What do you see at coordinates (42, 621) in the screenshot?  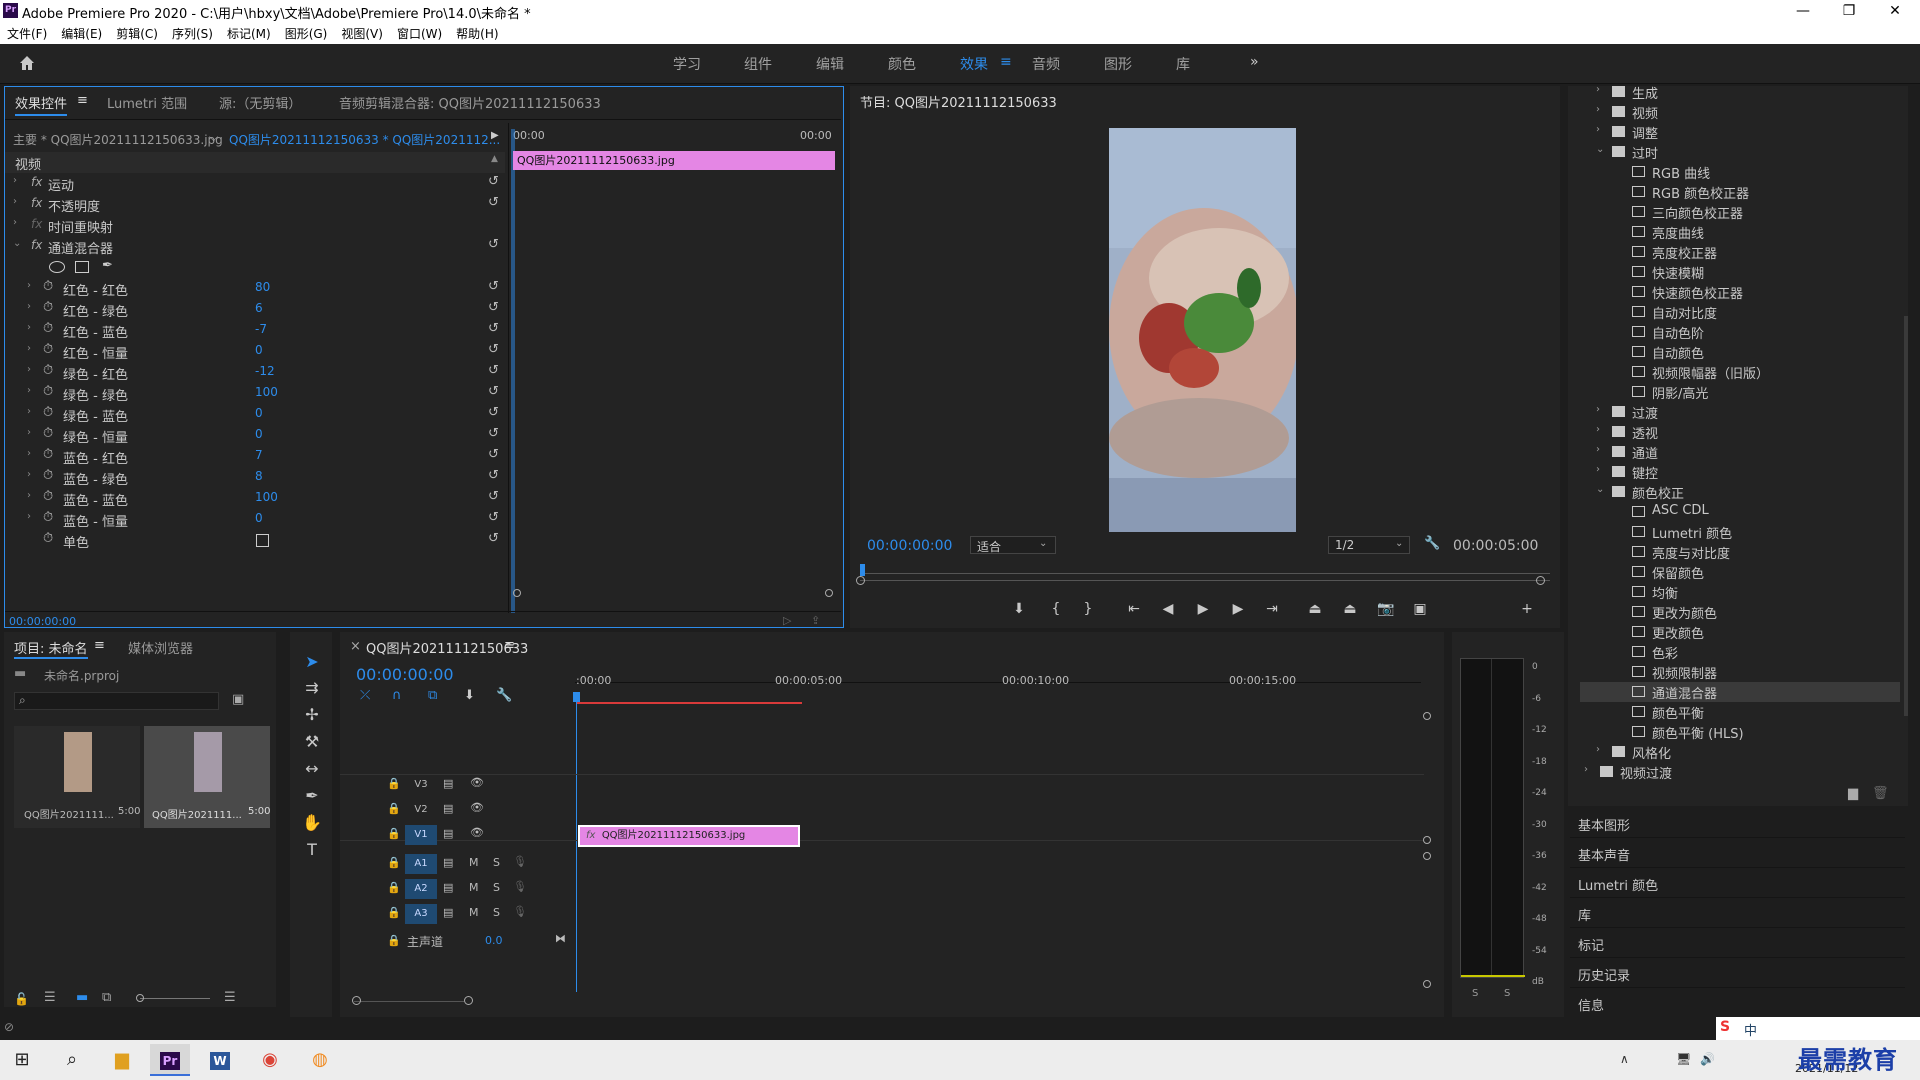 I see `ec-timecode: 00:00:00:00` at bounding box center [42, 621].